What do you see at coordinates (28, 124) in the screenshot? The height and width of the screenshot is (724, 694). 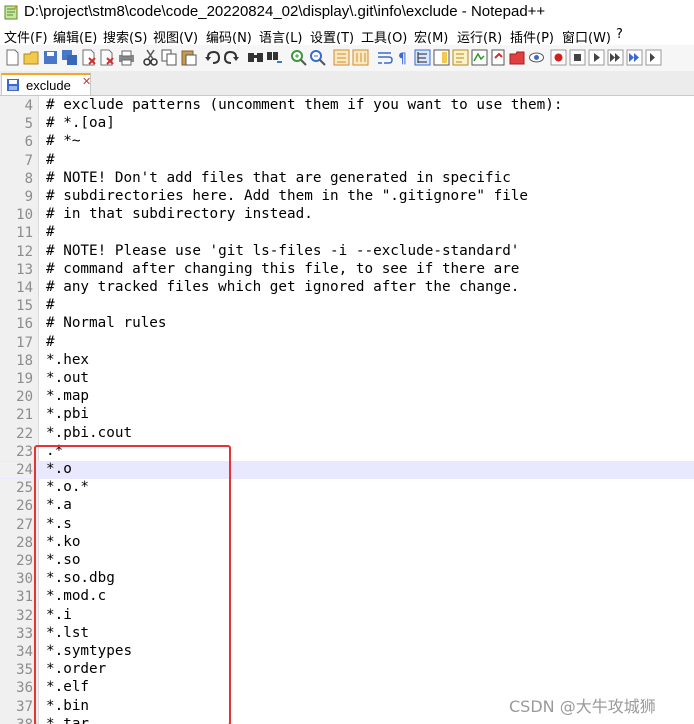 I see `line-number: 5` at bounding box center [28, 124].